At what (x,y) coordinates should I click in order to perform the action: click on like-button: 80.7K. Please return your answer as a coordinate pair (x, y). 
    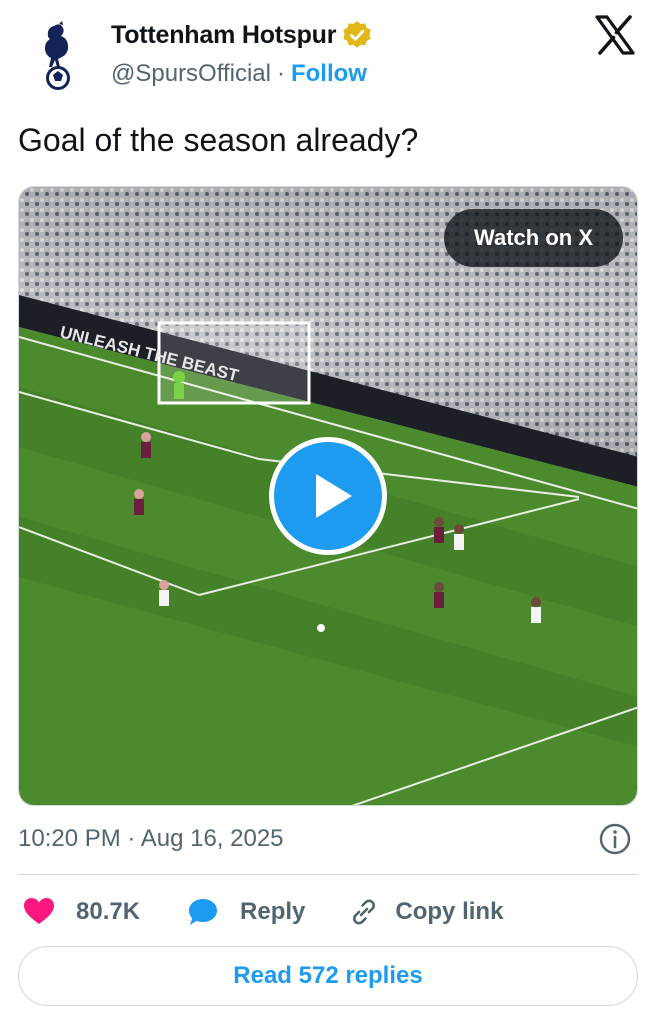
    Looking at the image, I should click on (81, 912).